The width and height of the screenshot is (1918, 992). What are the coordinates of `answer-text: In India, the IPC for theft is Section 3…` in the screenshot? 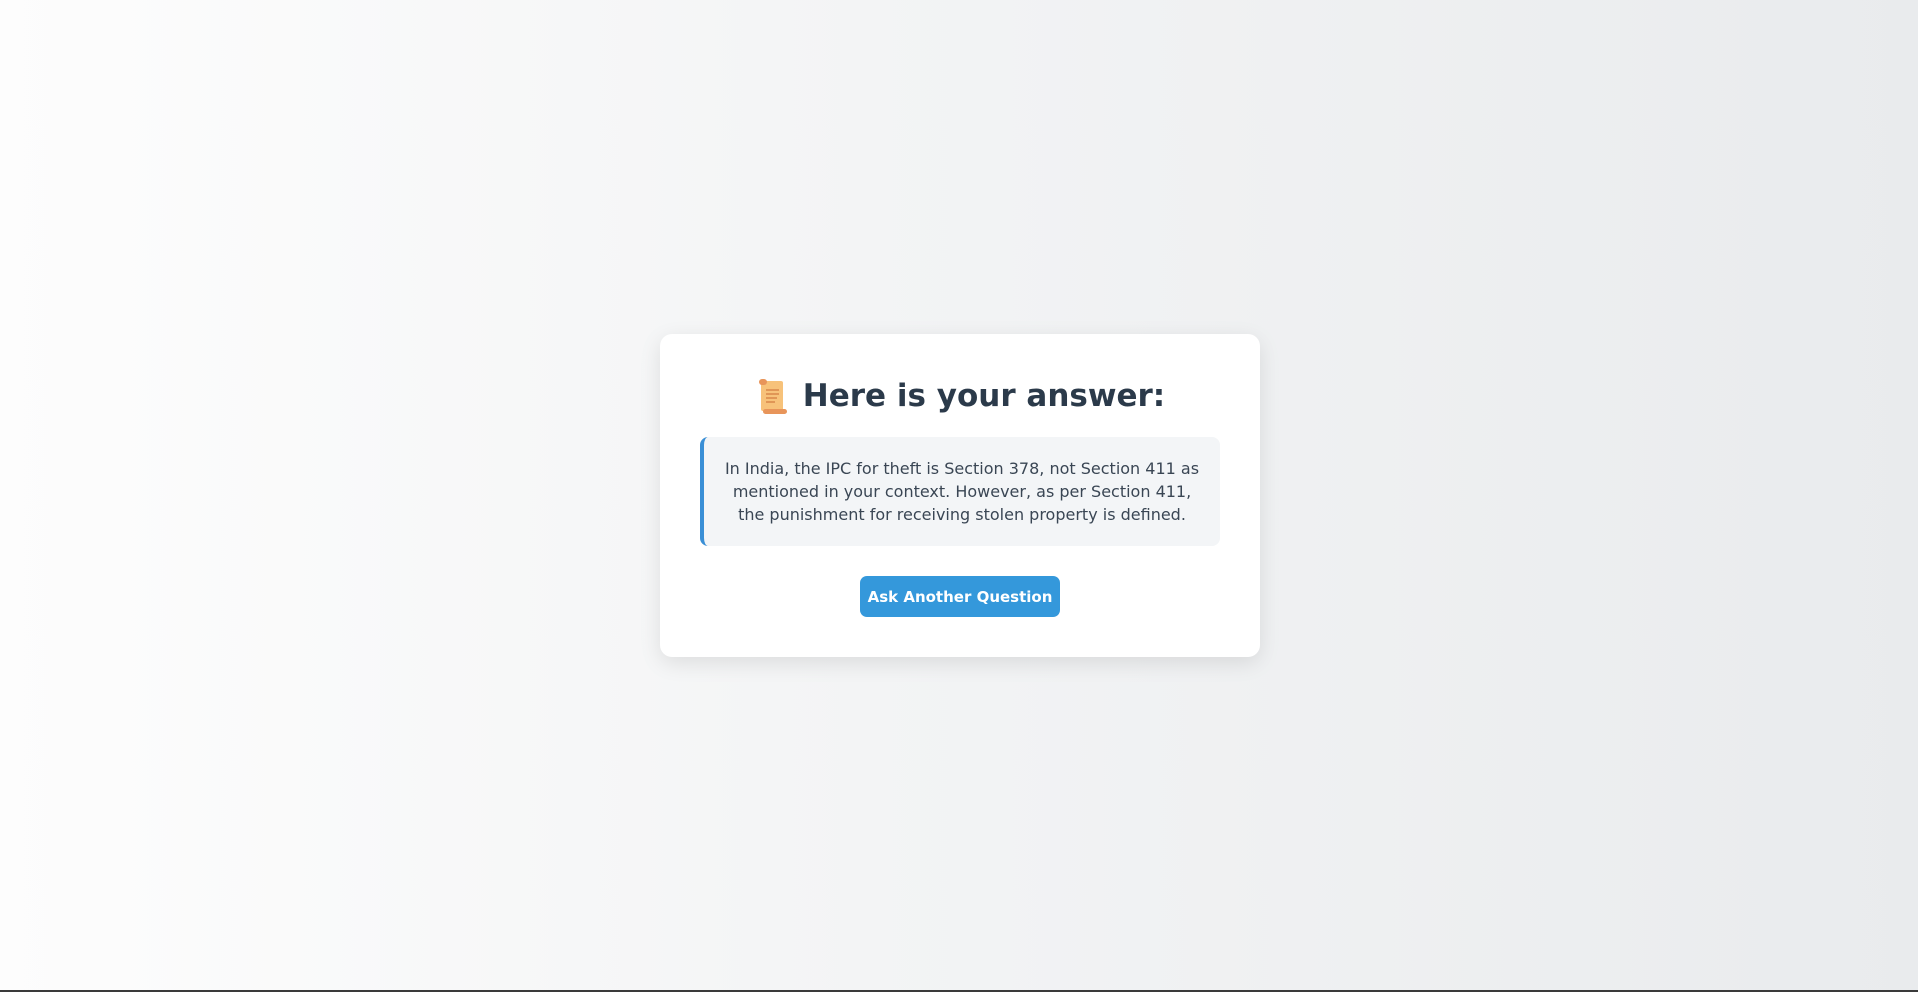 It's located at (962, 491).